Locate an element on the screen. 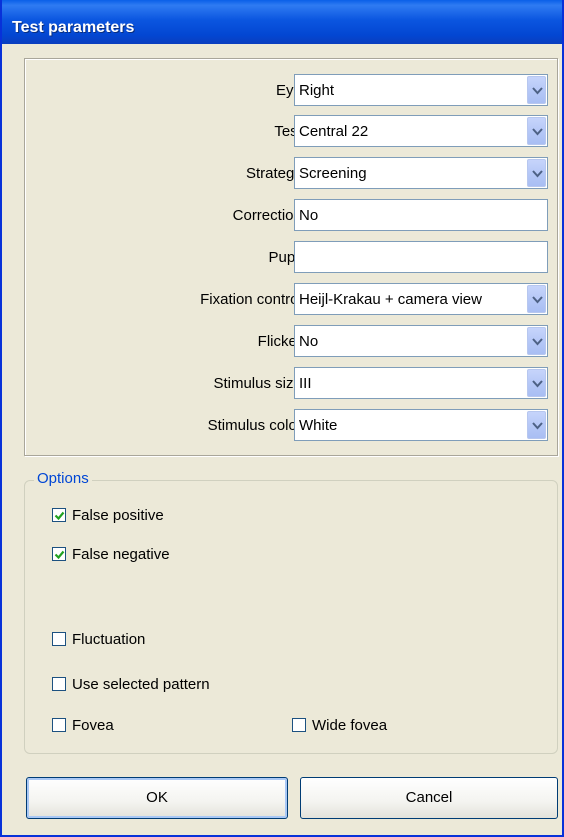 Image resolution: width=564 pixels, height=837 pixels. fovea-label: Fovea is located at coordinates (93, 725).